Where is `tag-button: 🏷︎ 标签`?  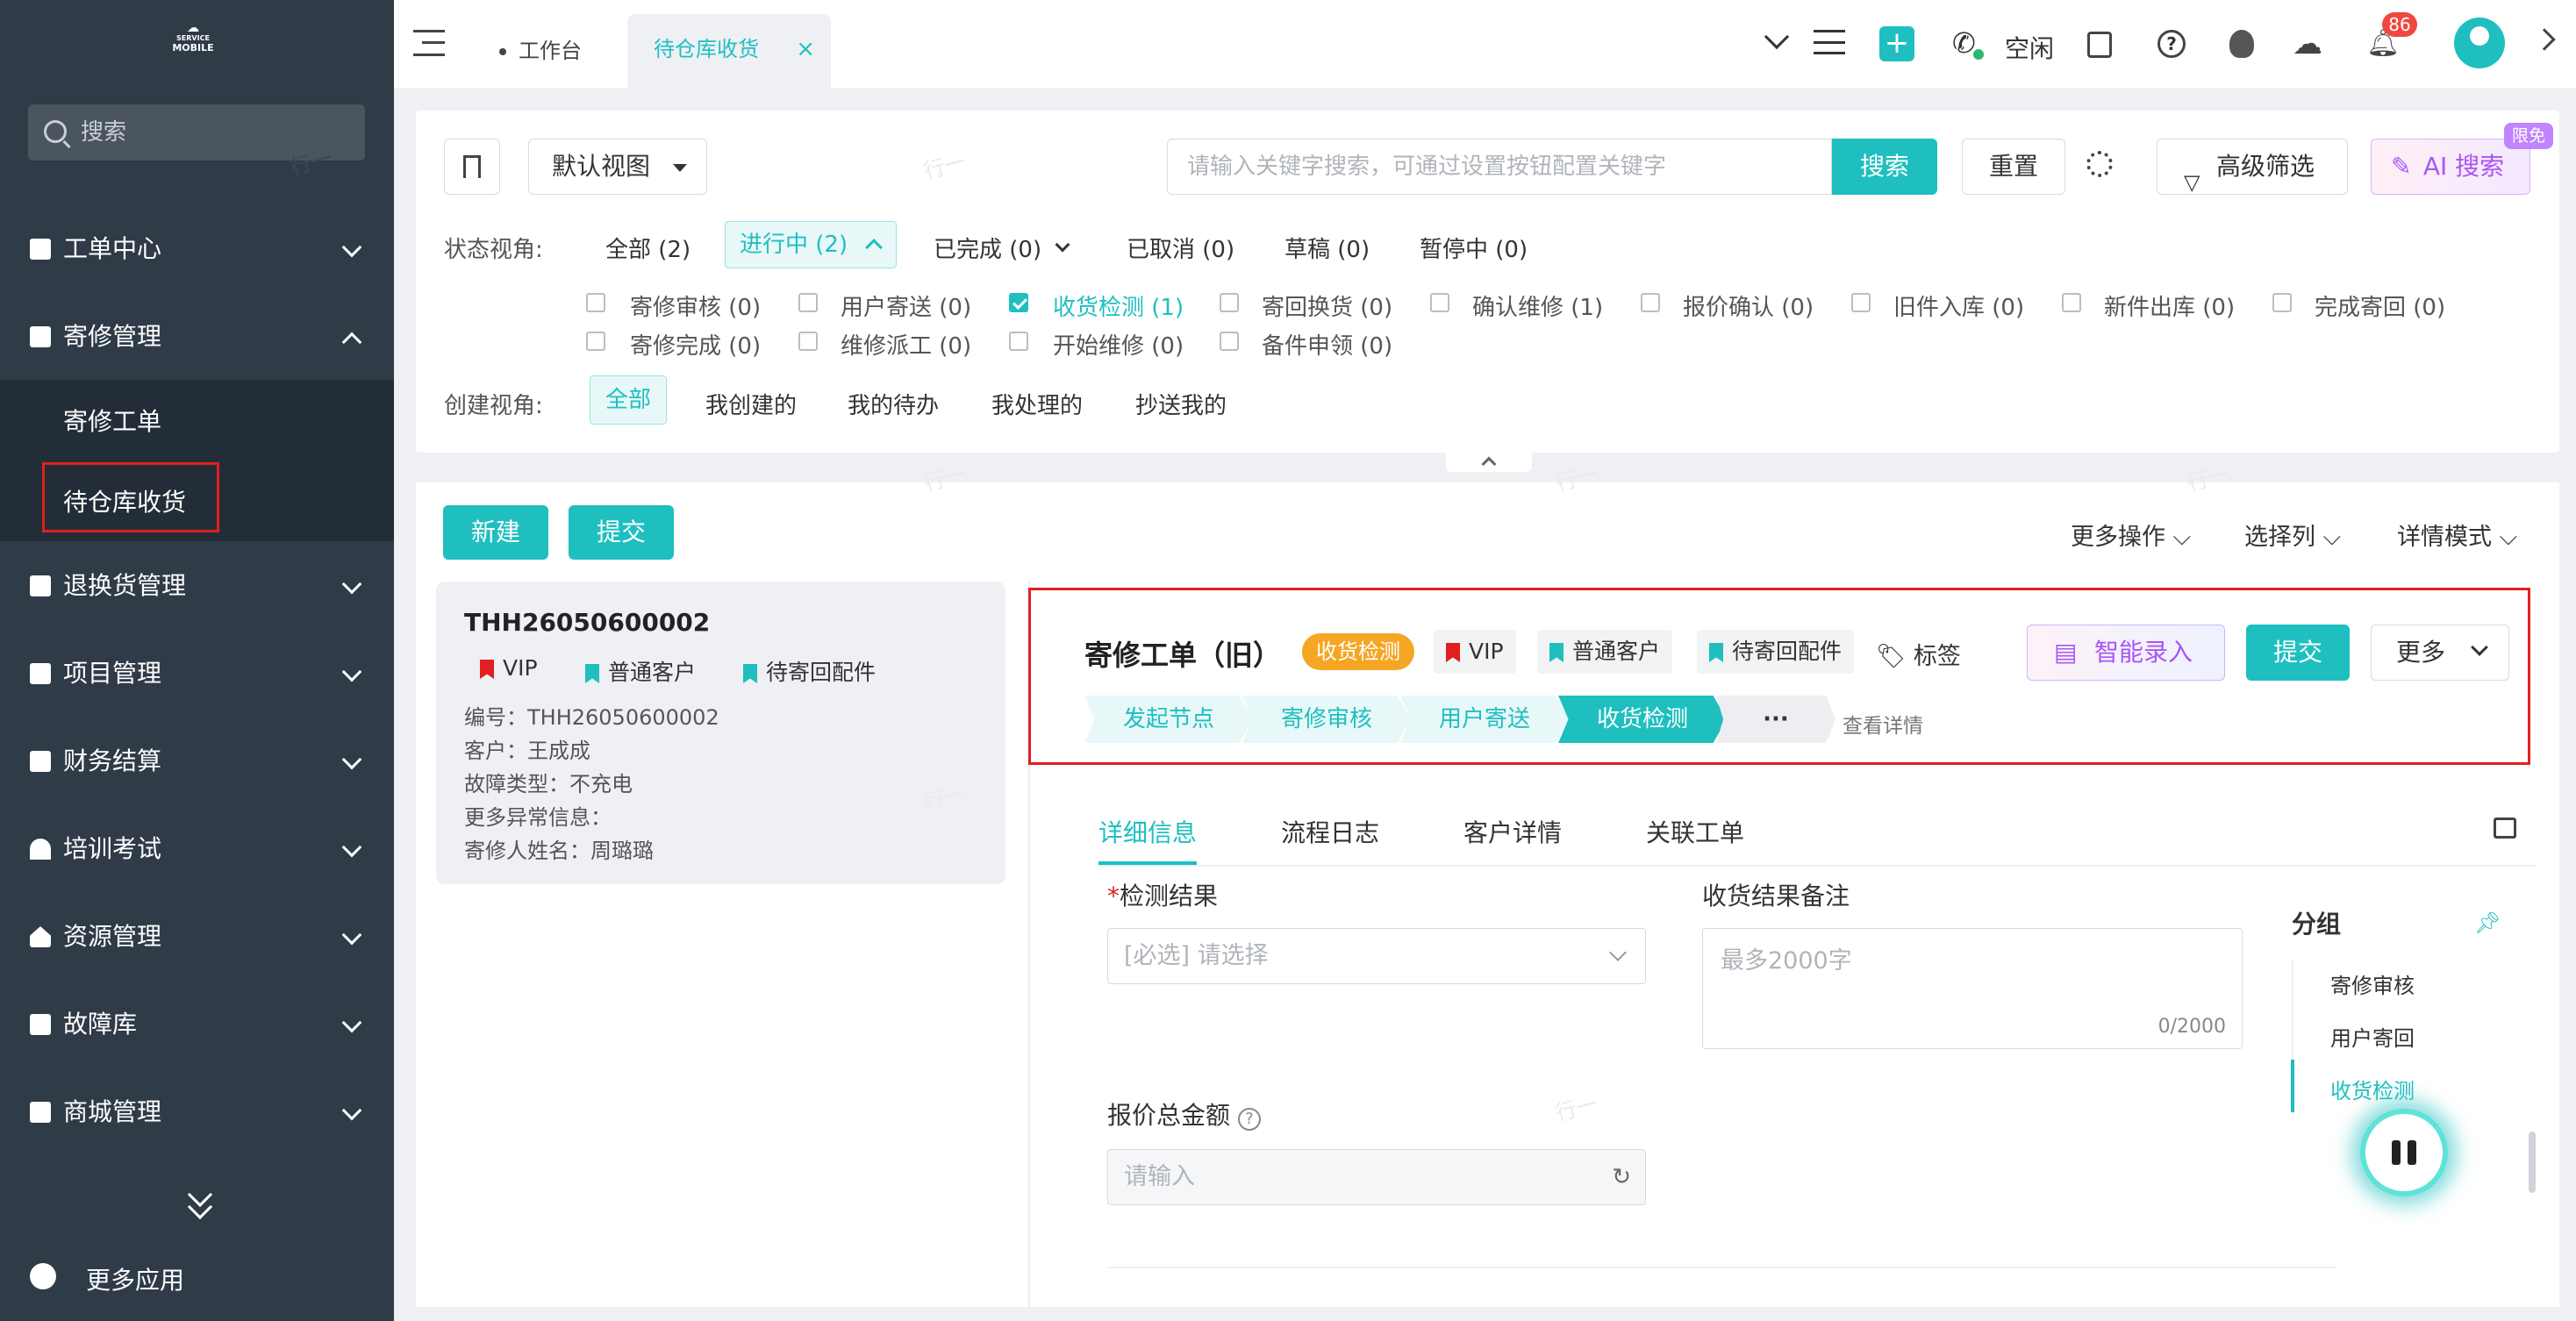 tag-button: 🏷︎ 标签 is located at coordinates (1918, 654).